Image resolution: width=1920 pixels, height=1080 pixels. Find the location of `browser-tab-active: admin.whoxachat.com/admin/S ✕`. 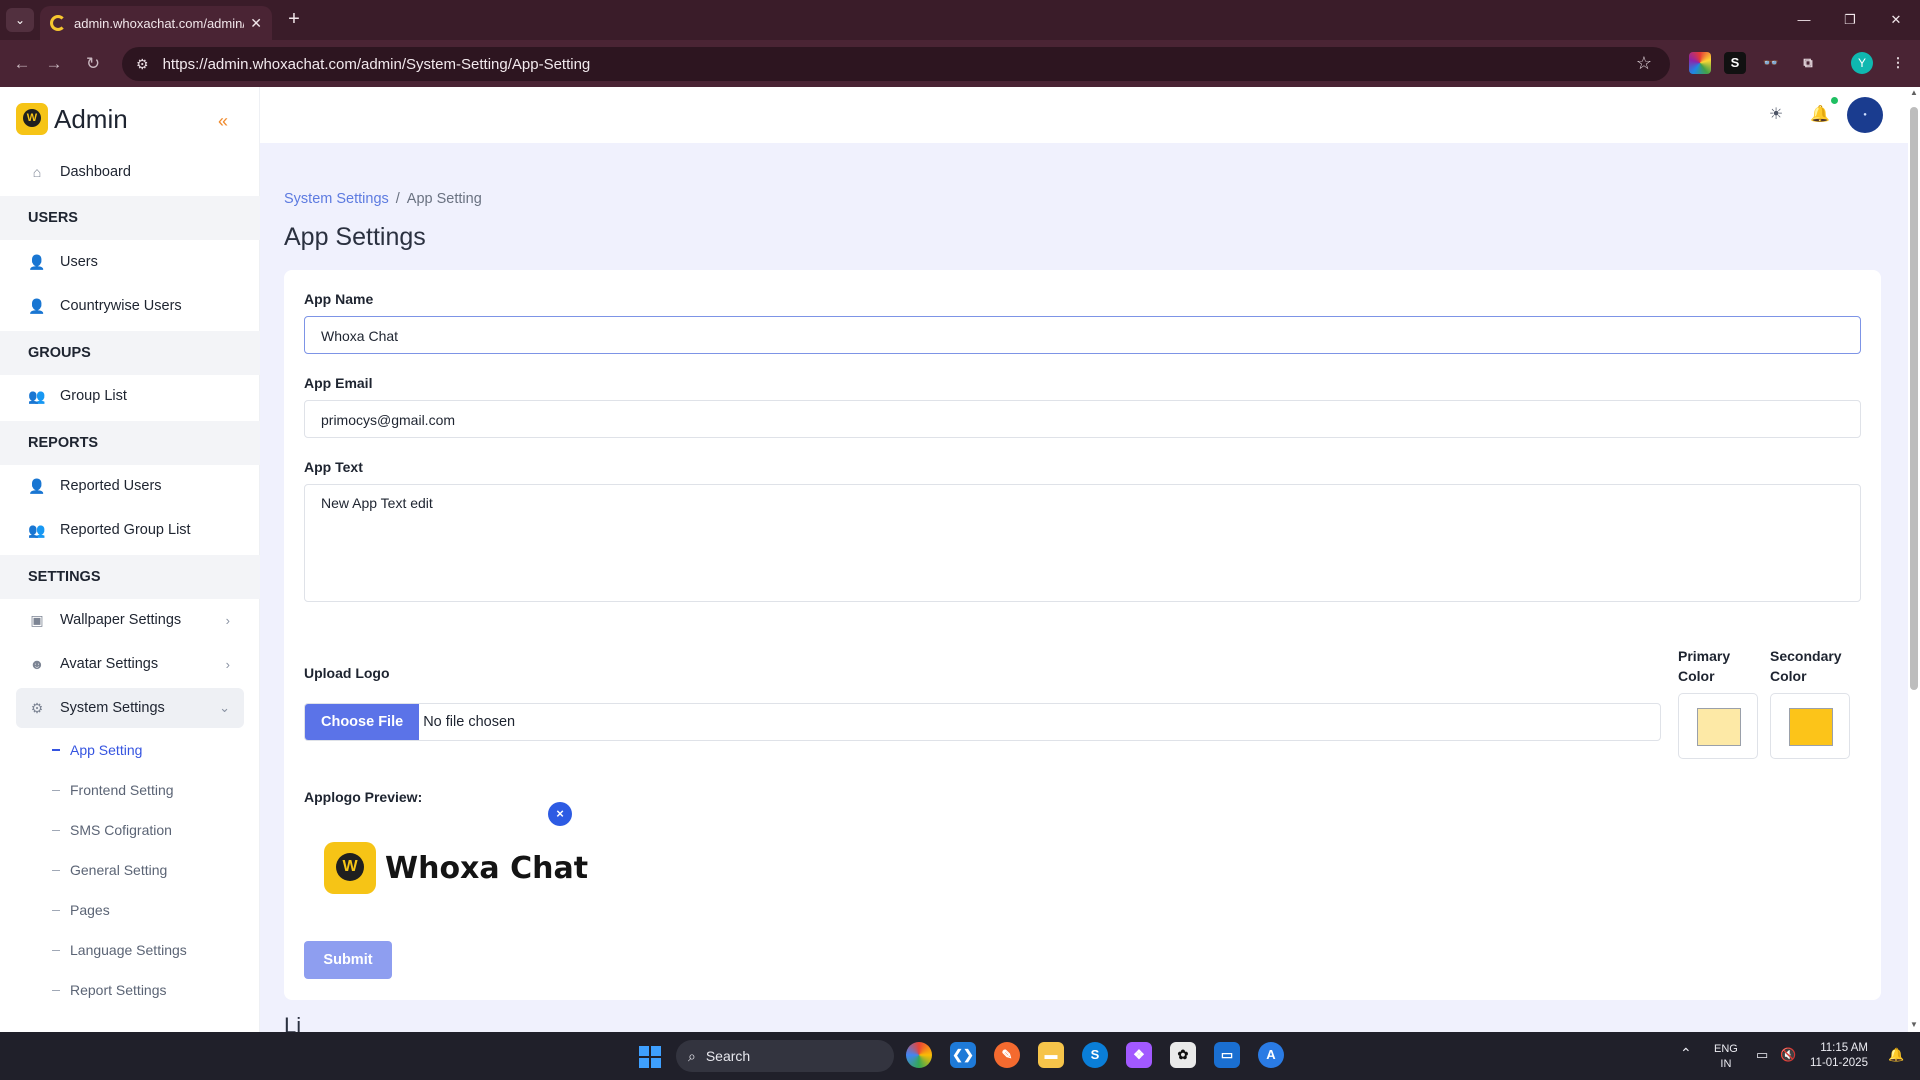

browser-tab-active: admin.whoxachat.com/admin/S ✕ is located at coordinates (156, 23).